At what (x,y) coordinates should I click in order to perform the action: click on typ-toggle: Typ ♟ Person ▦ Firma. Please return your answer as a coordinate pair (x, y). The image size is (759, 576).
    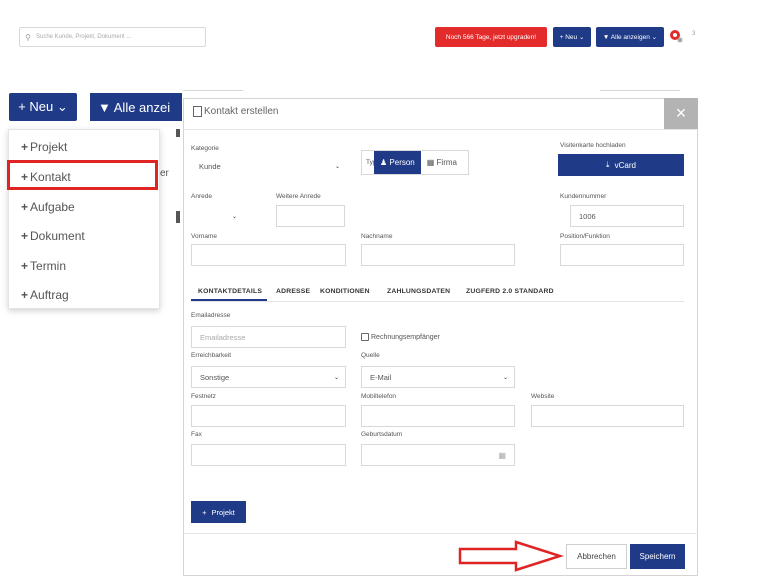
    Looking at the image, I should click on (415, 162).